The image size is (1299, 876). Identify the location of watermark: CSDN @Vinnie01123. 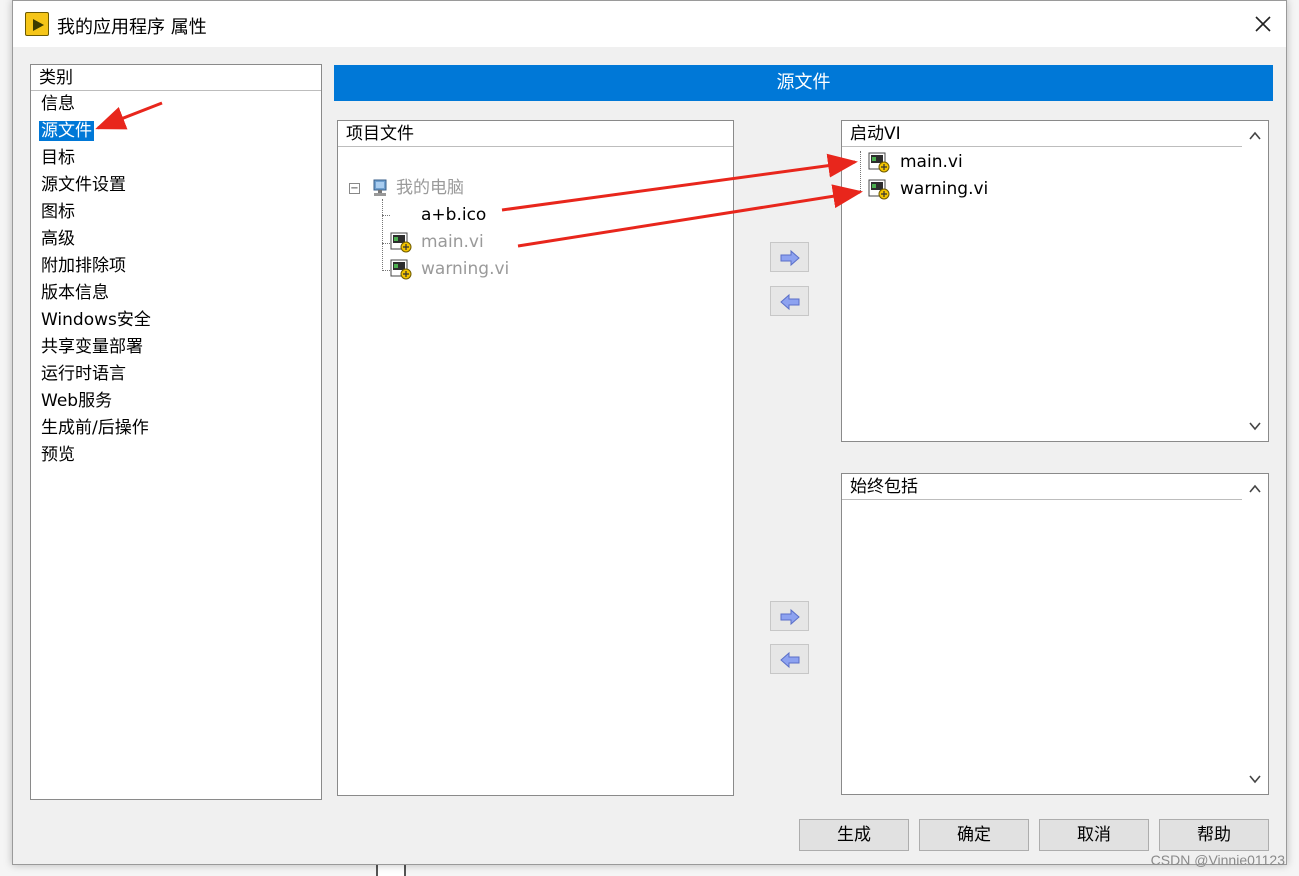
(1217, 860).